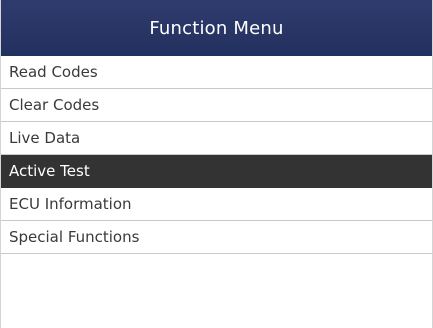  I want to click on menu-item-label: ECU Information, so click(70, 204).